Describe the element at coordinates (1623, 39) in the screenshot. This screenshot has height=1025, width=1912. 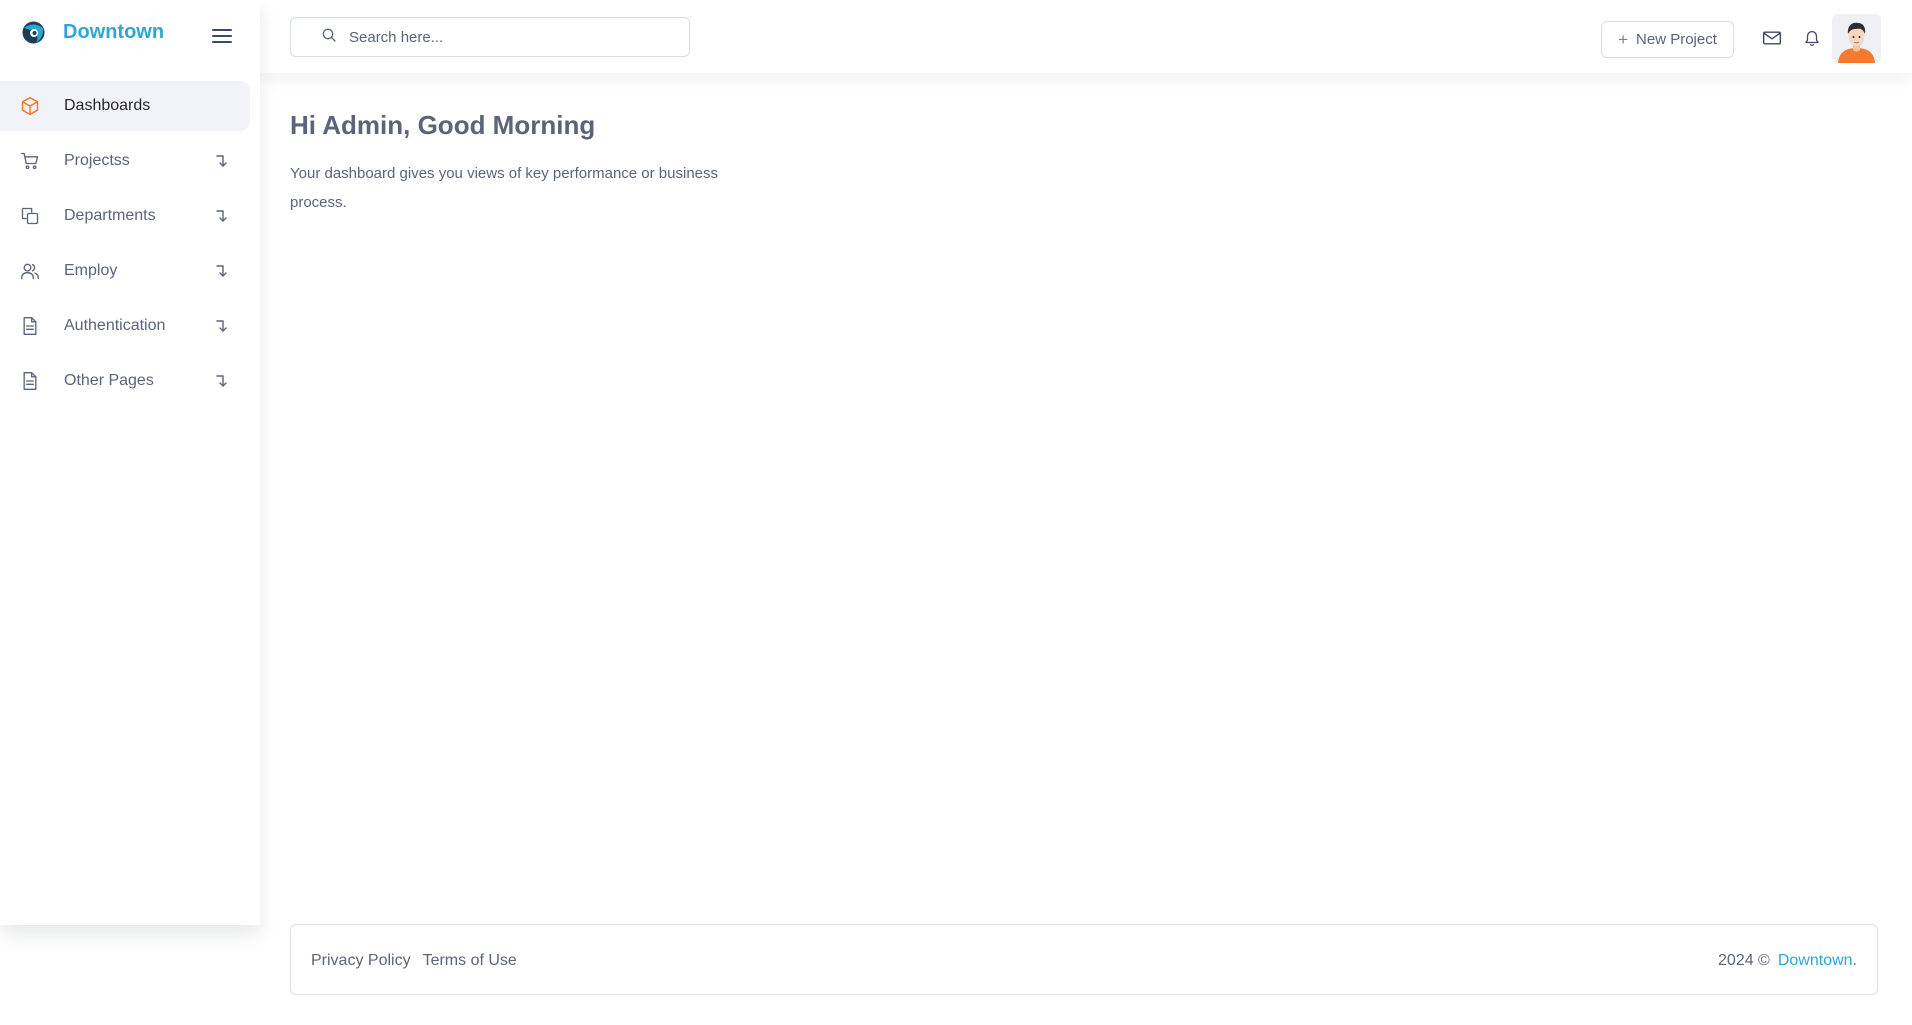
I see `plus-icon: +` at that location.